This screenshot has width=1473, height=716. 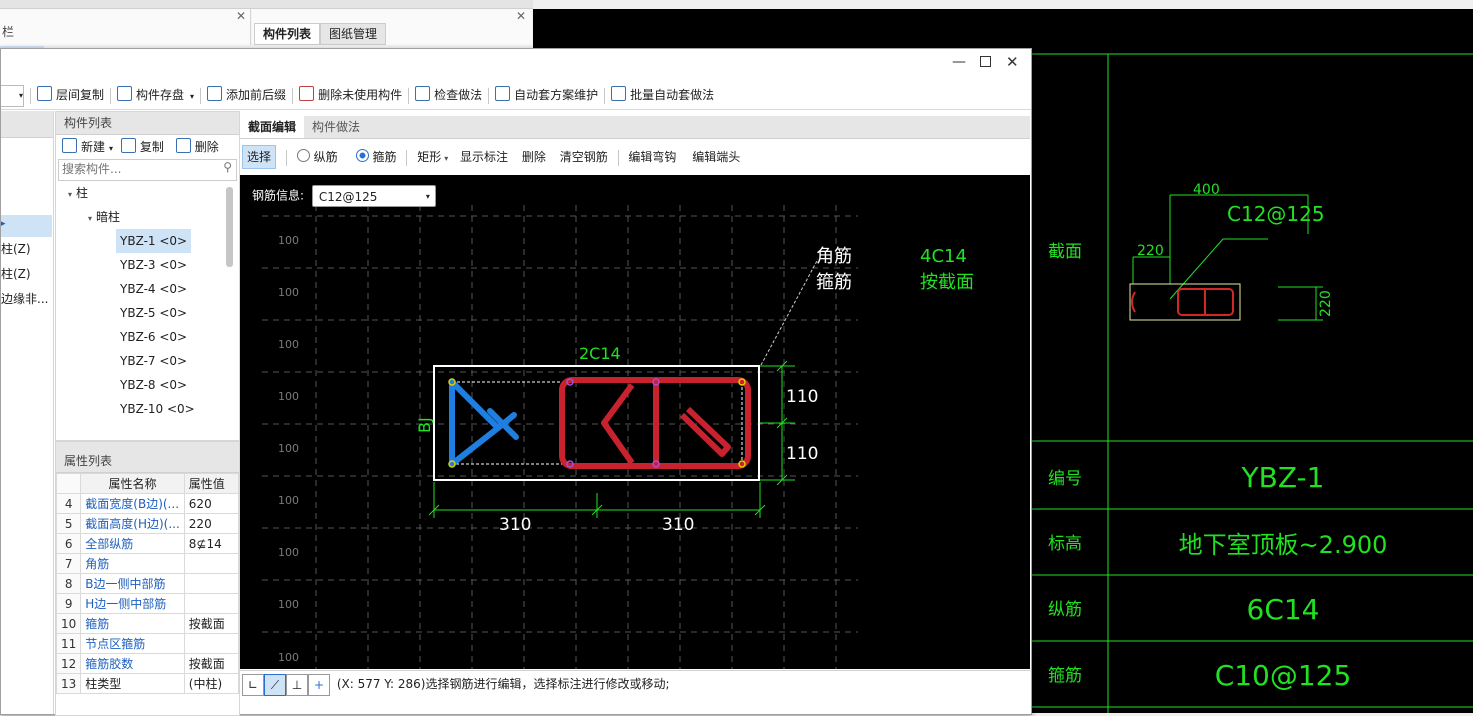 I want to click on radio-checked-icon, so click(x=362, y=155).